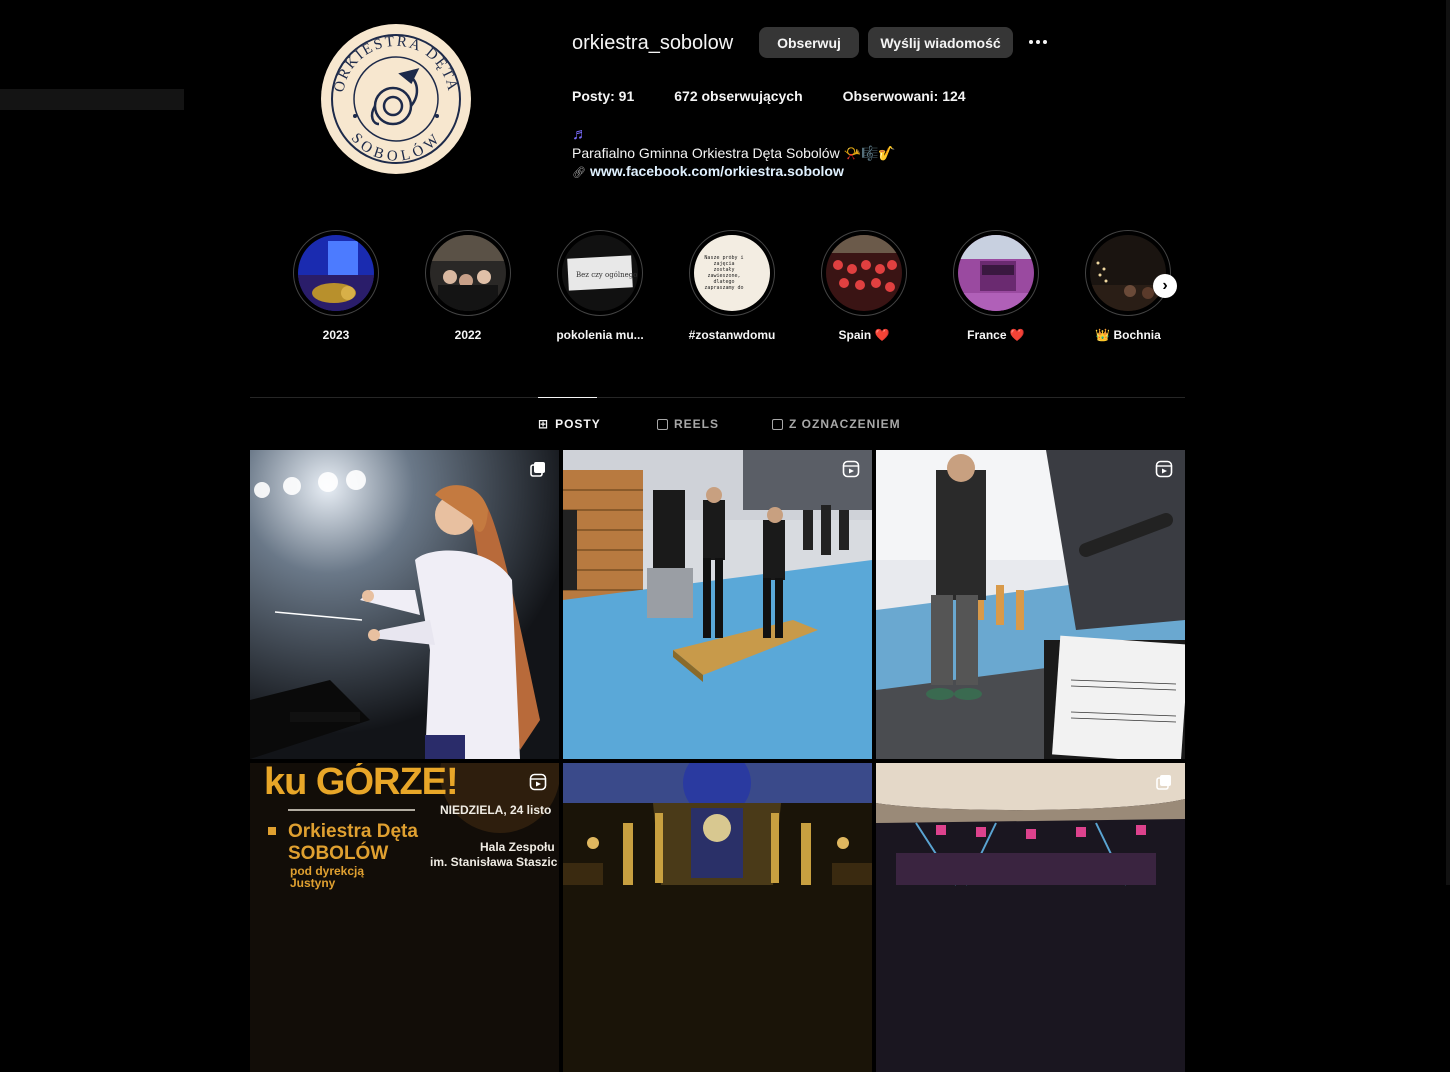  I want to click on background-window-tab, so click(92, 99).